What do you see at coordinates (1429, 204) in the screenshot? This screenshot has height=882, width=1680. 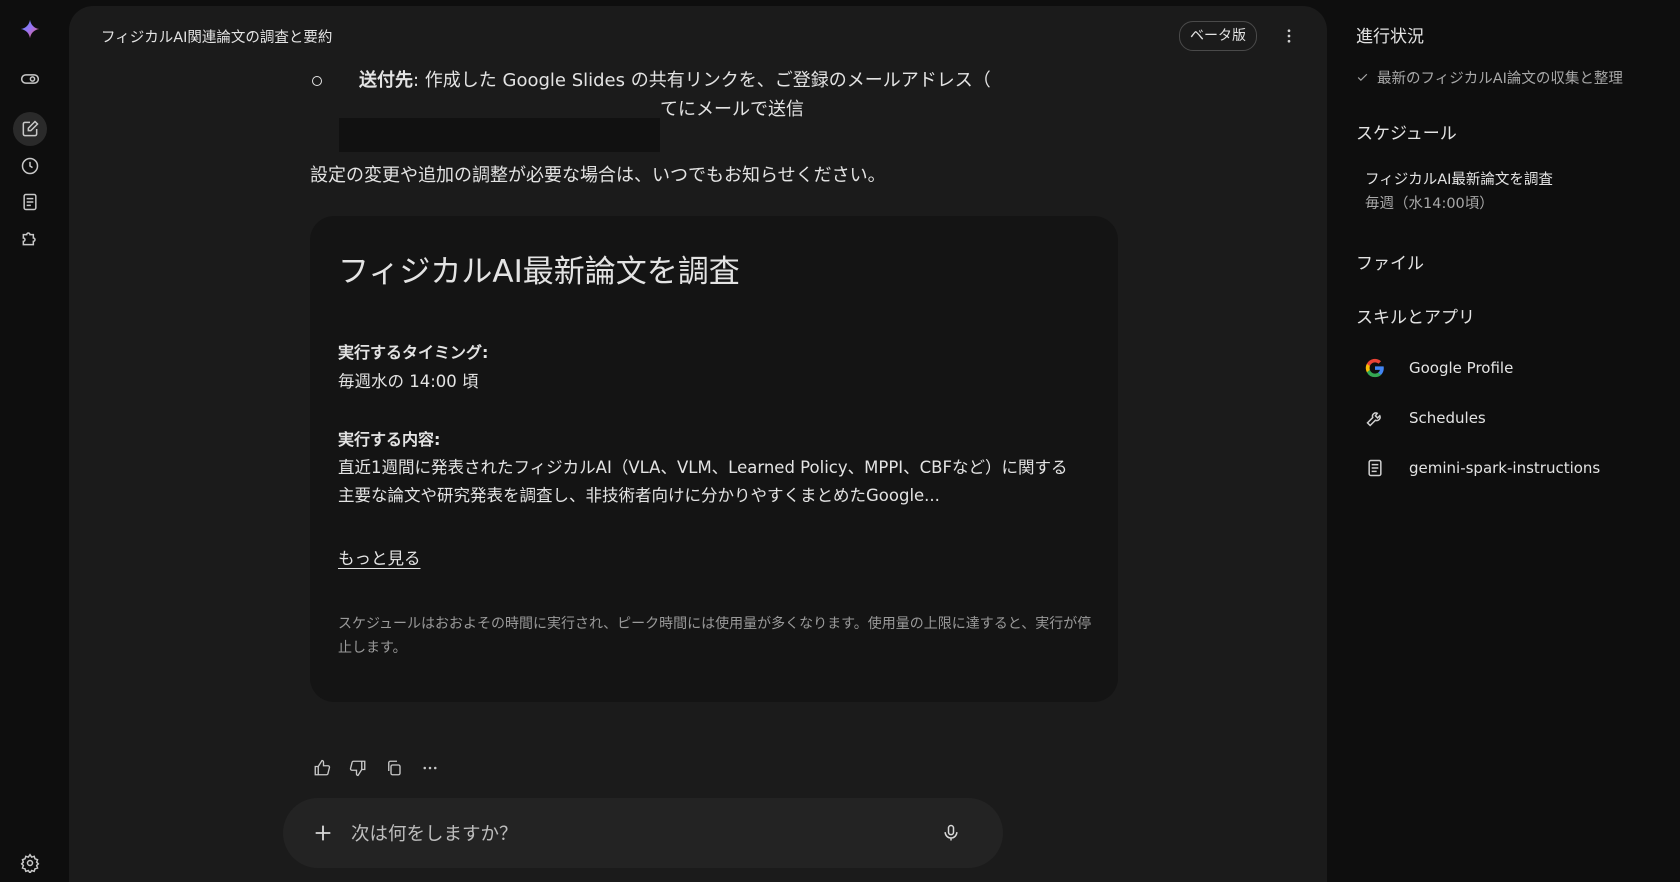 I see `schedule-item-subtitle: 毎週（水14:00頃）` at bounding box center [1429, 204].